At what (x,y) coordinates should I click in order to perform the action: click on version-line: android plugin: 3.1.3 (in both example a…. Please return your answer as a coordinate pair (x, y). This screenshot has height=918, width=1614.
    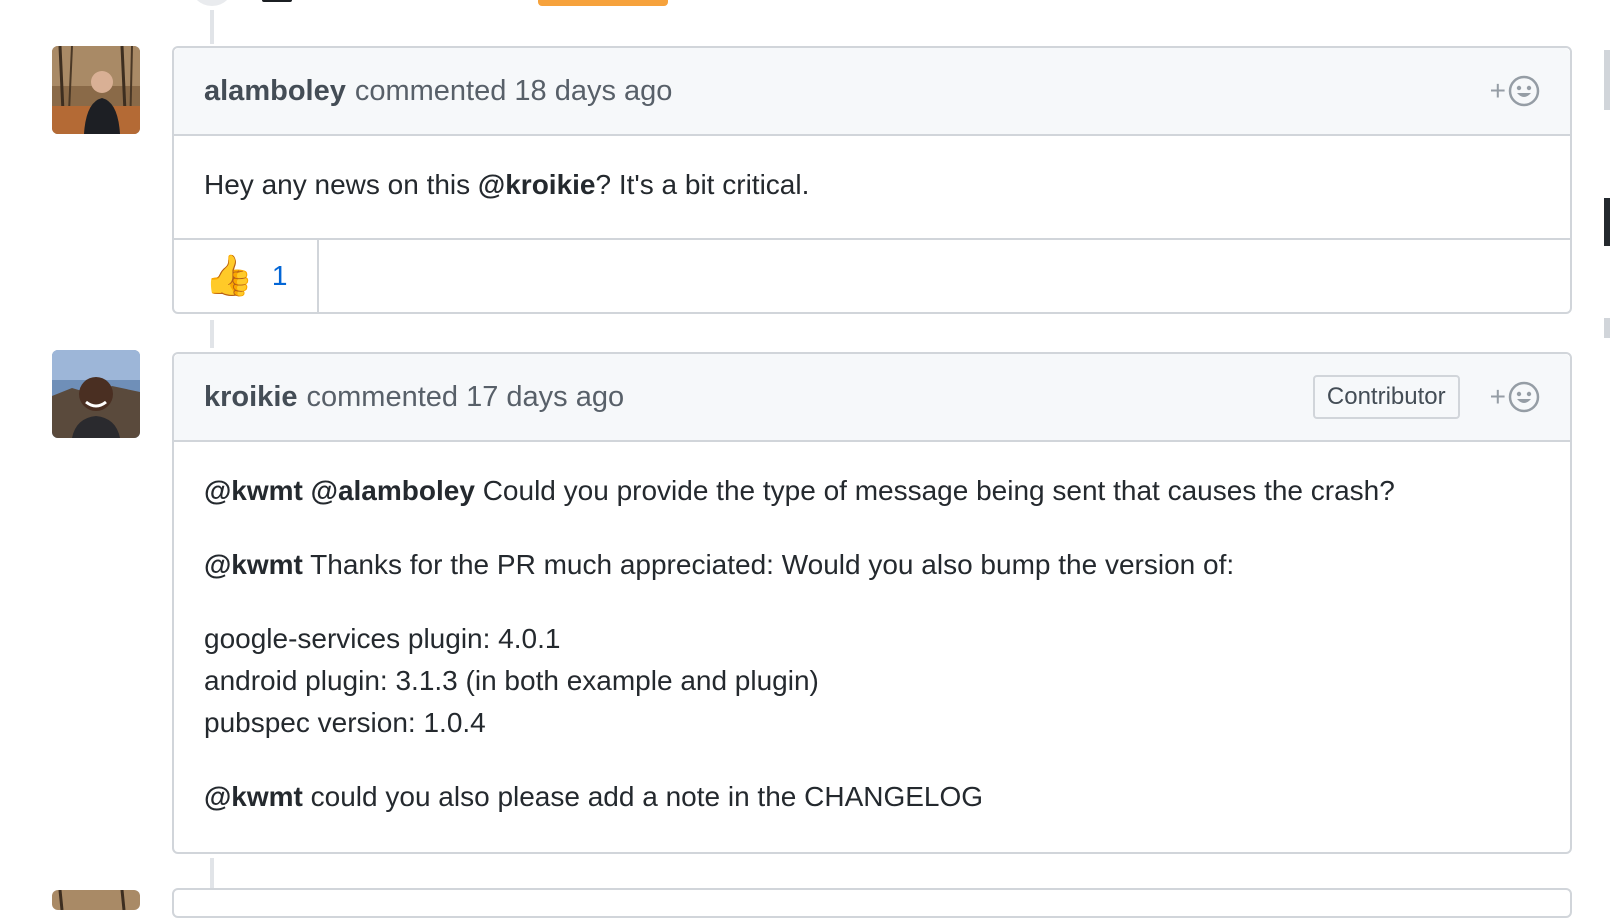
    Looking at the image, I should click on (511, 680).